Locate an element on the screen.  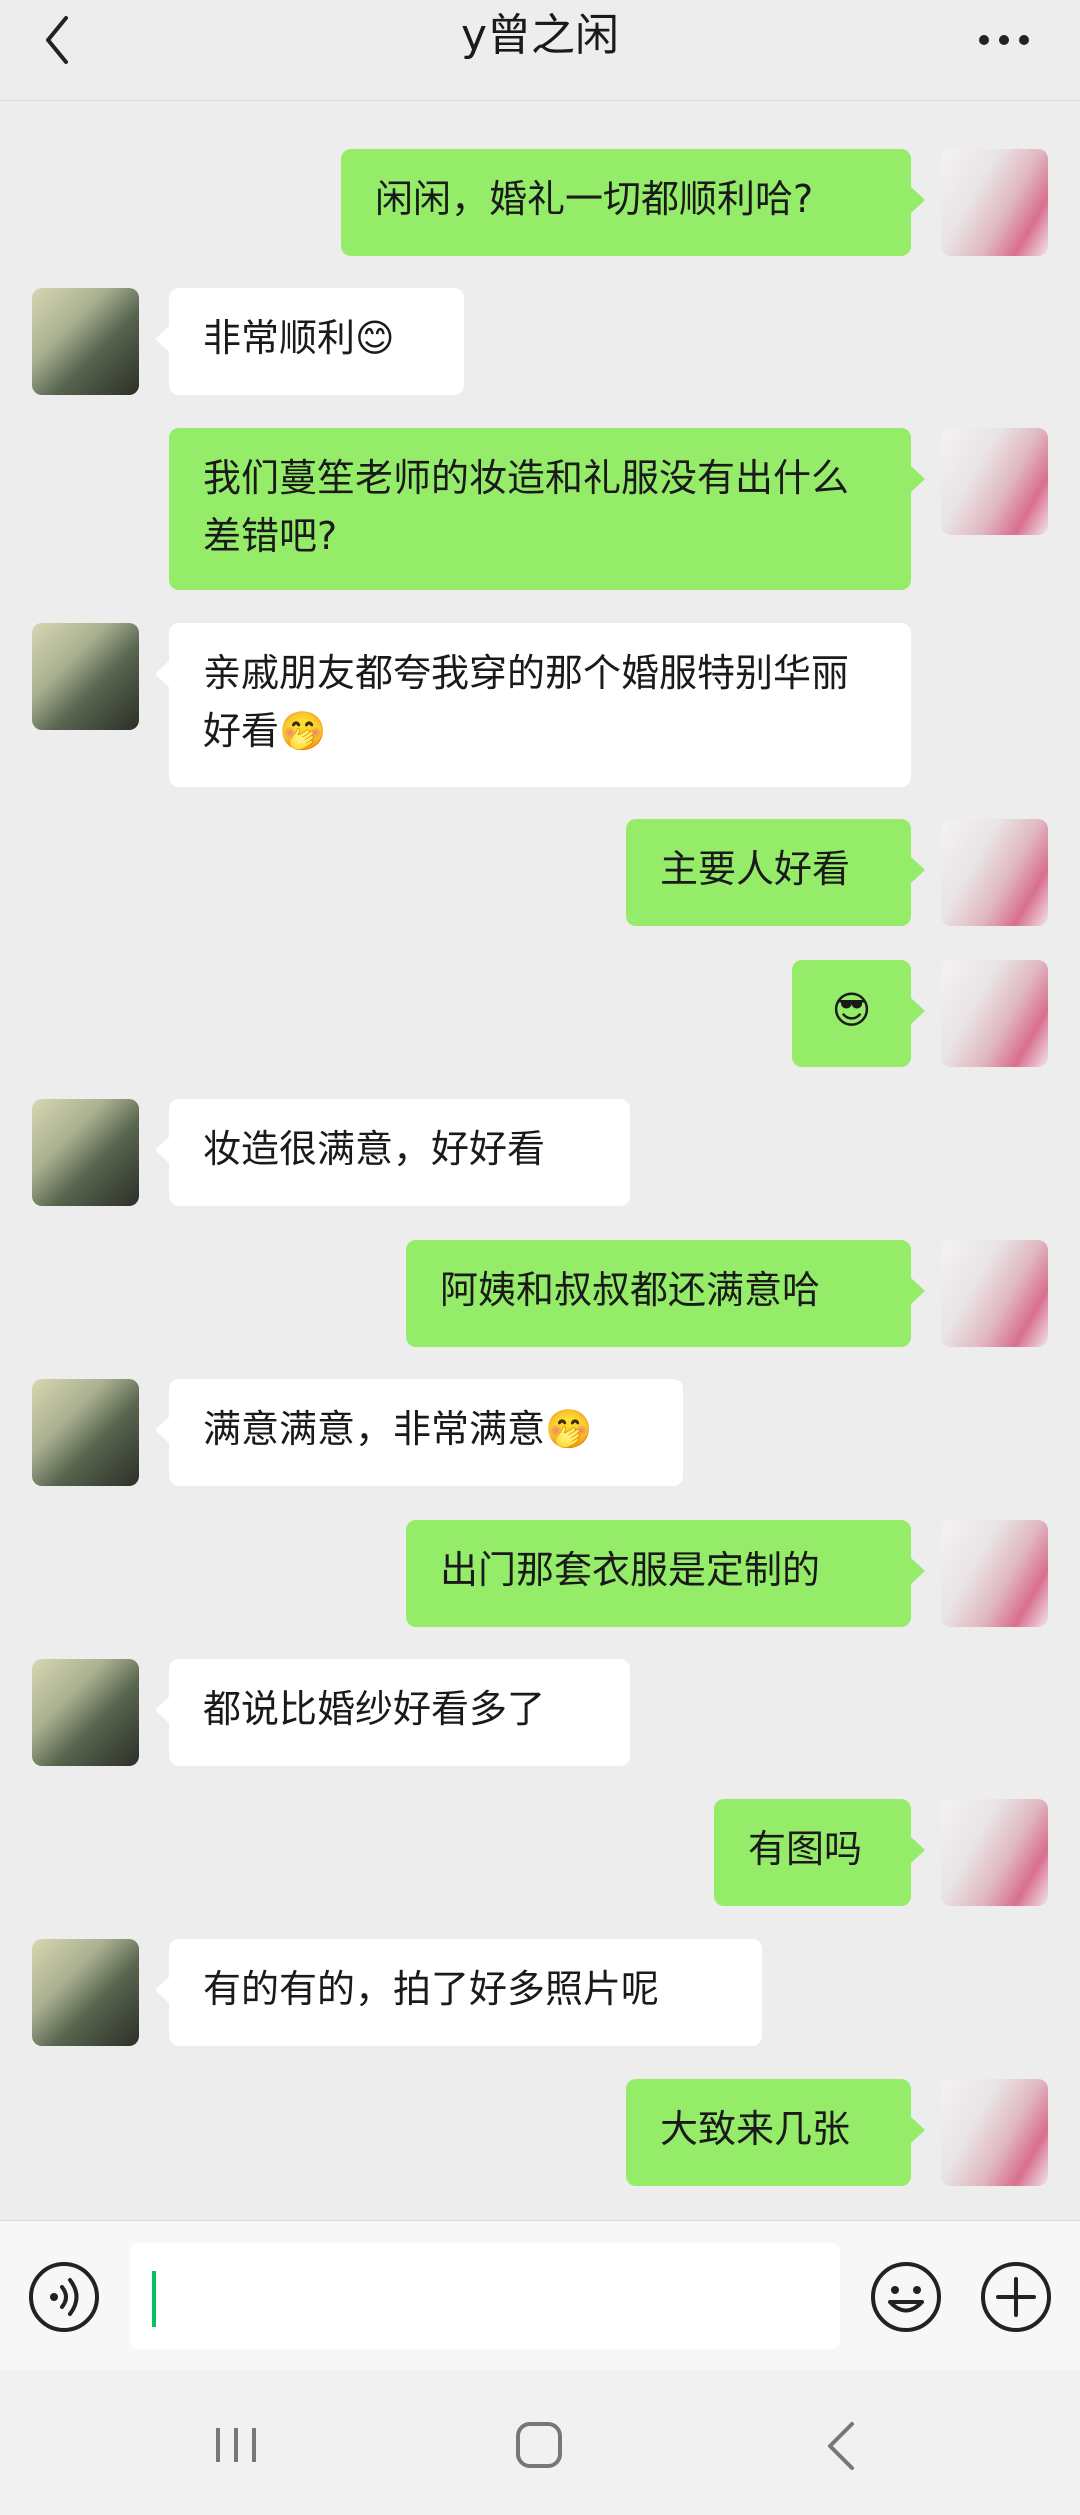
received-message: 有的有的，拍了好多照片呢 is located at coordinates (458, 1992).